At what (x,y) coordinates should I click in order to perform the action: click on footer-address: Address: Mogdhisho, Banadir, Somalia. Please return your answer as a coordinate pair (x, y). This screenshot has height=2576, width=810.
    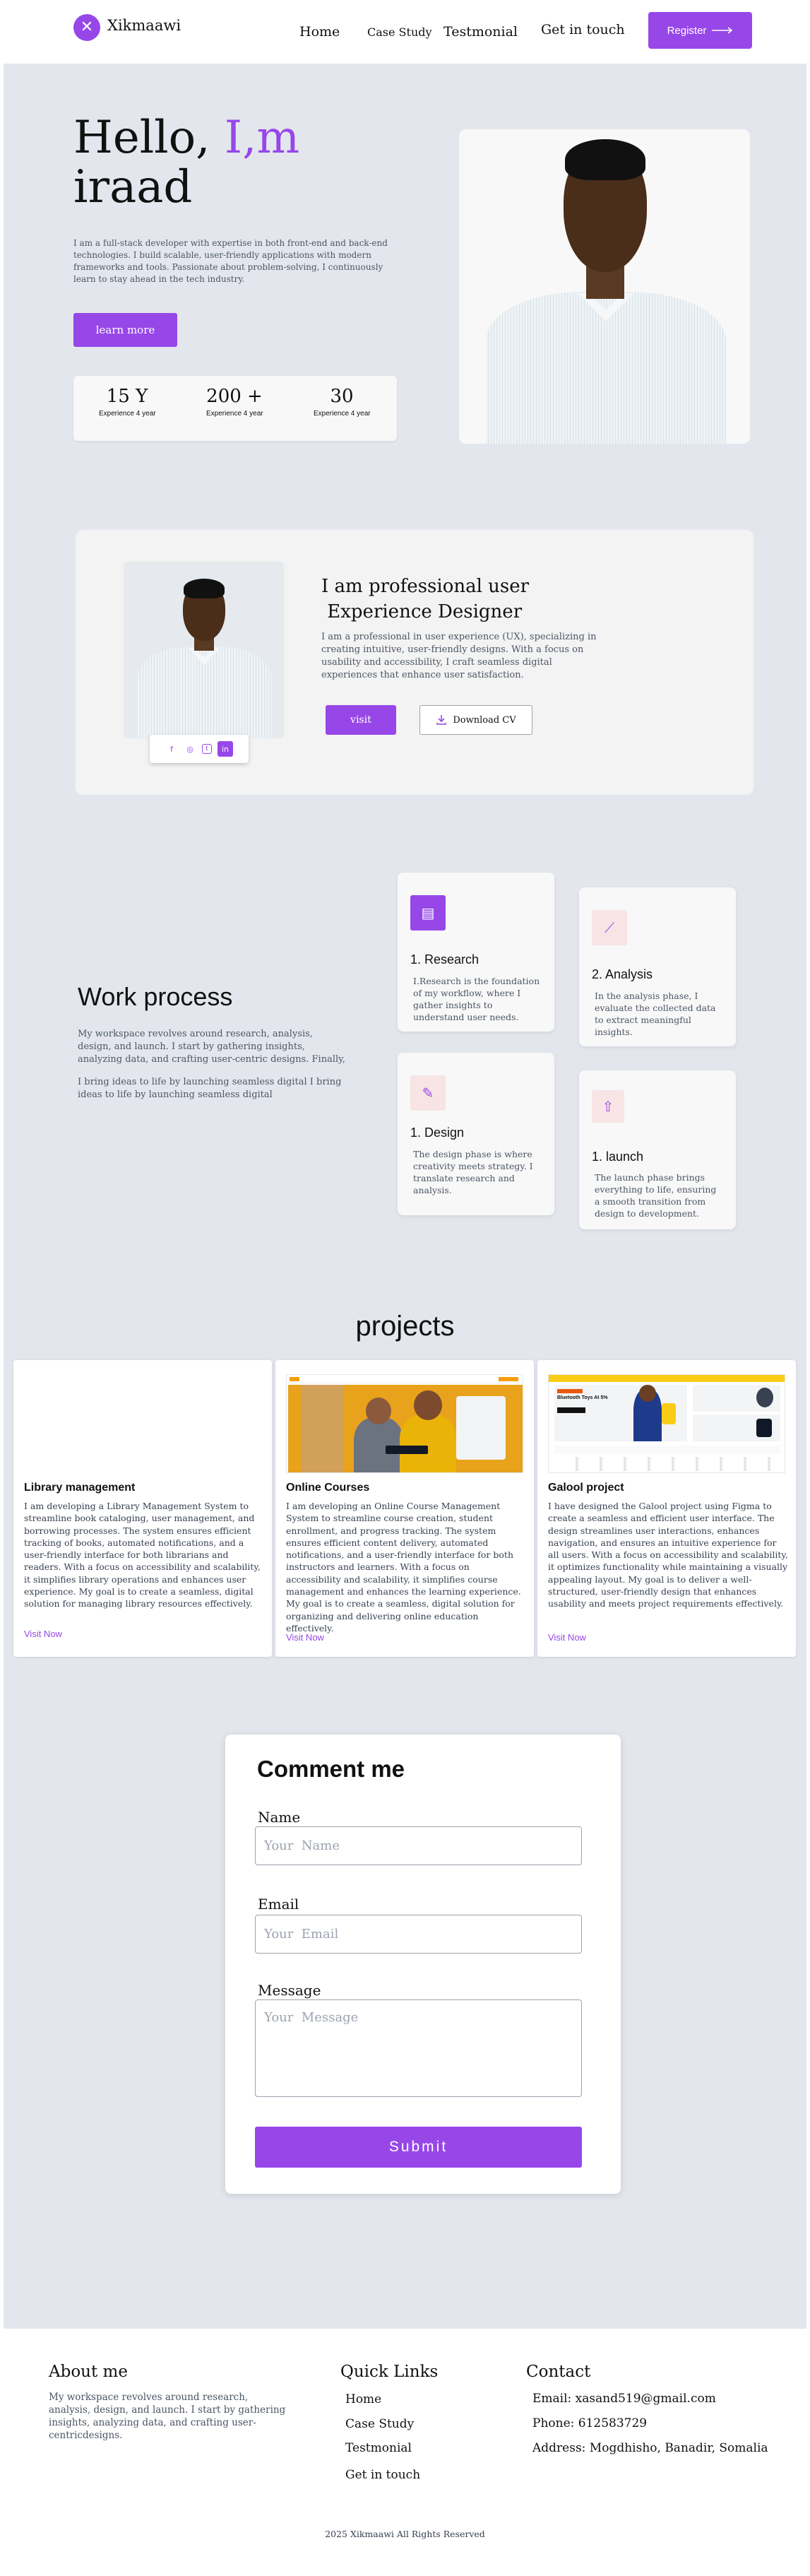
    Looking at the image, I should click on (650, 2448).